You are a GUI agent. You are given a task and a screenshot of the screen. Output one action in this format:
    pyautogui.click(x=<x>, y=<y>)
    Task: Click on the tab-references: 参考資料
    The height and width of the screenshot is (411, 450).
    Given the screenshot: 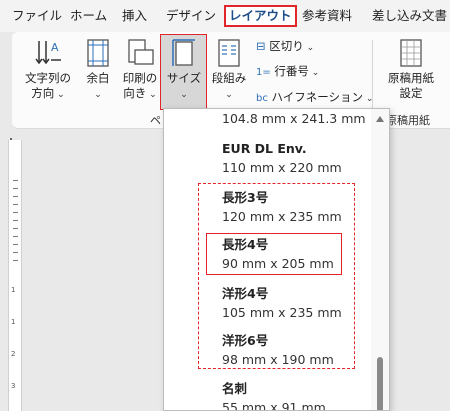 What is the action you would take?
    pyautogui.click(x=327, y=16)
    